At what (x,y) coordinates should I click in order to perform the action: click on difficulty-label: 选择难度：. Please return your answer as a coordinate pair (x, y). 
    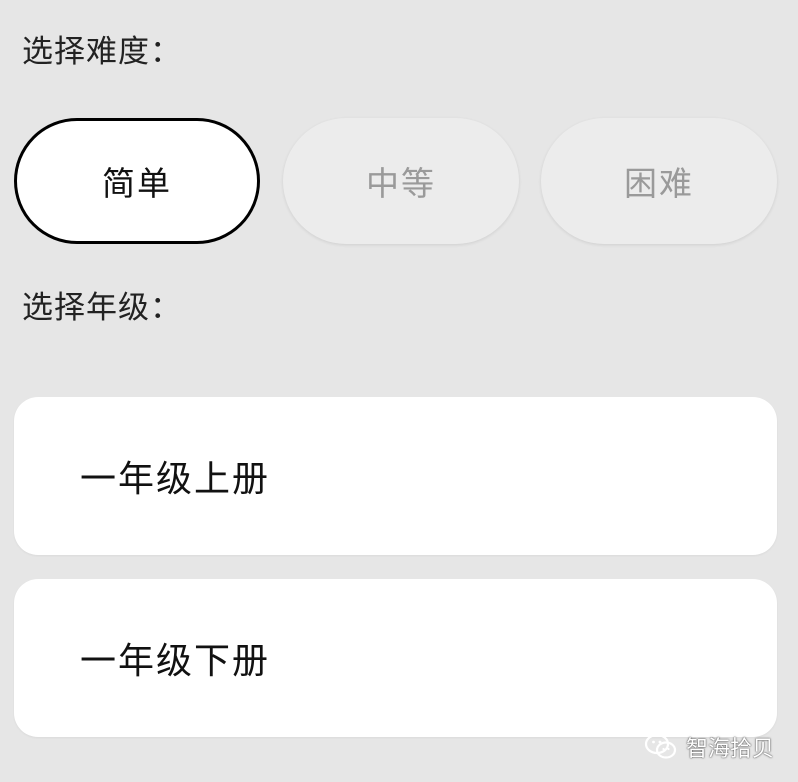
    Looking at the image, I should click on (102, 52).